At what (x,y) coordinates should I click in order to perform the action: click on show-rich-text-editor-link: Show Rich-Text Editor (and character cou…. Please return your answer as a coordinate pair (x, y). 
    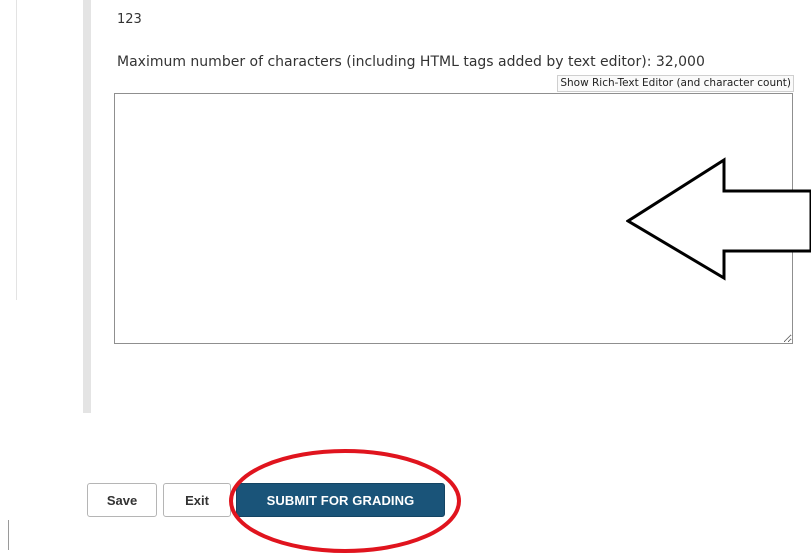
    Looking at the image, I should click on (675, 83).